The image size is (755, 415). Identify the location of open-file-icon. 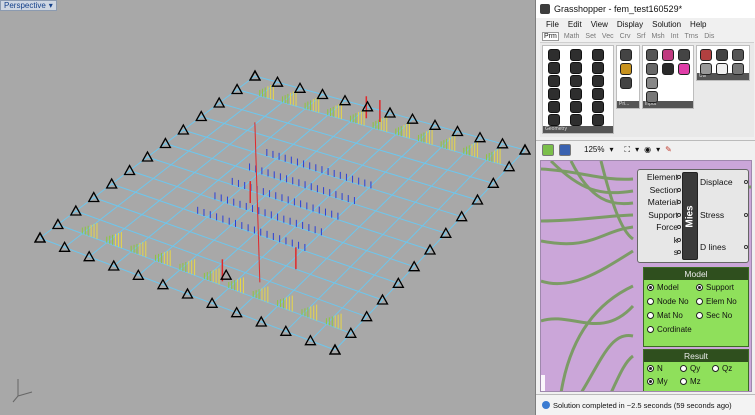
(548, 149).